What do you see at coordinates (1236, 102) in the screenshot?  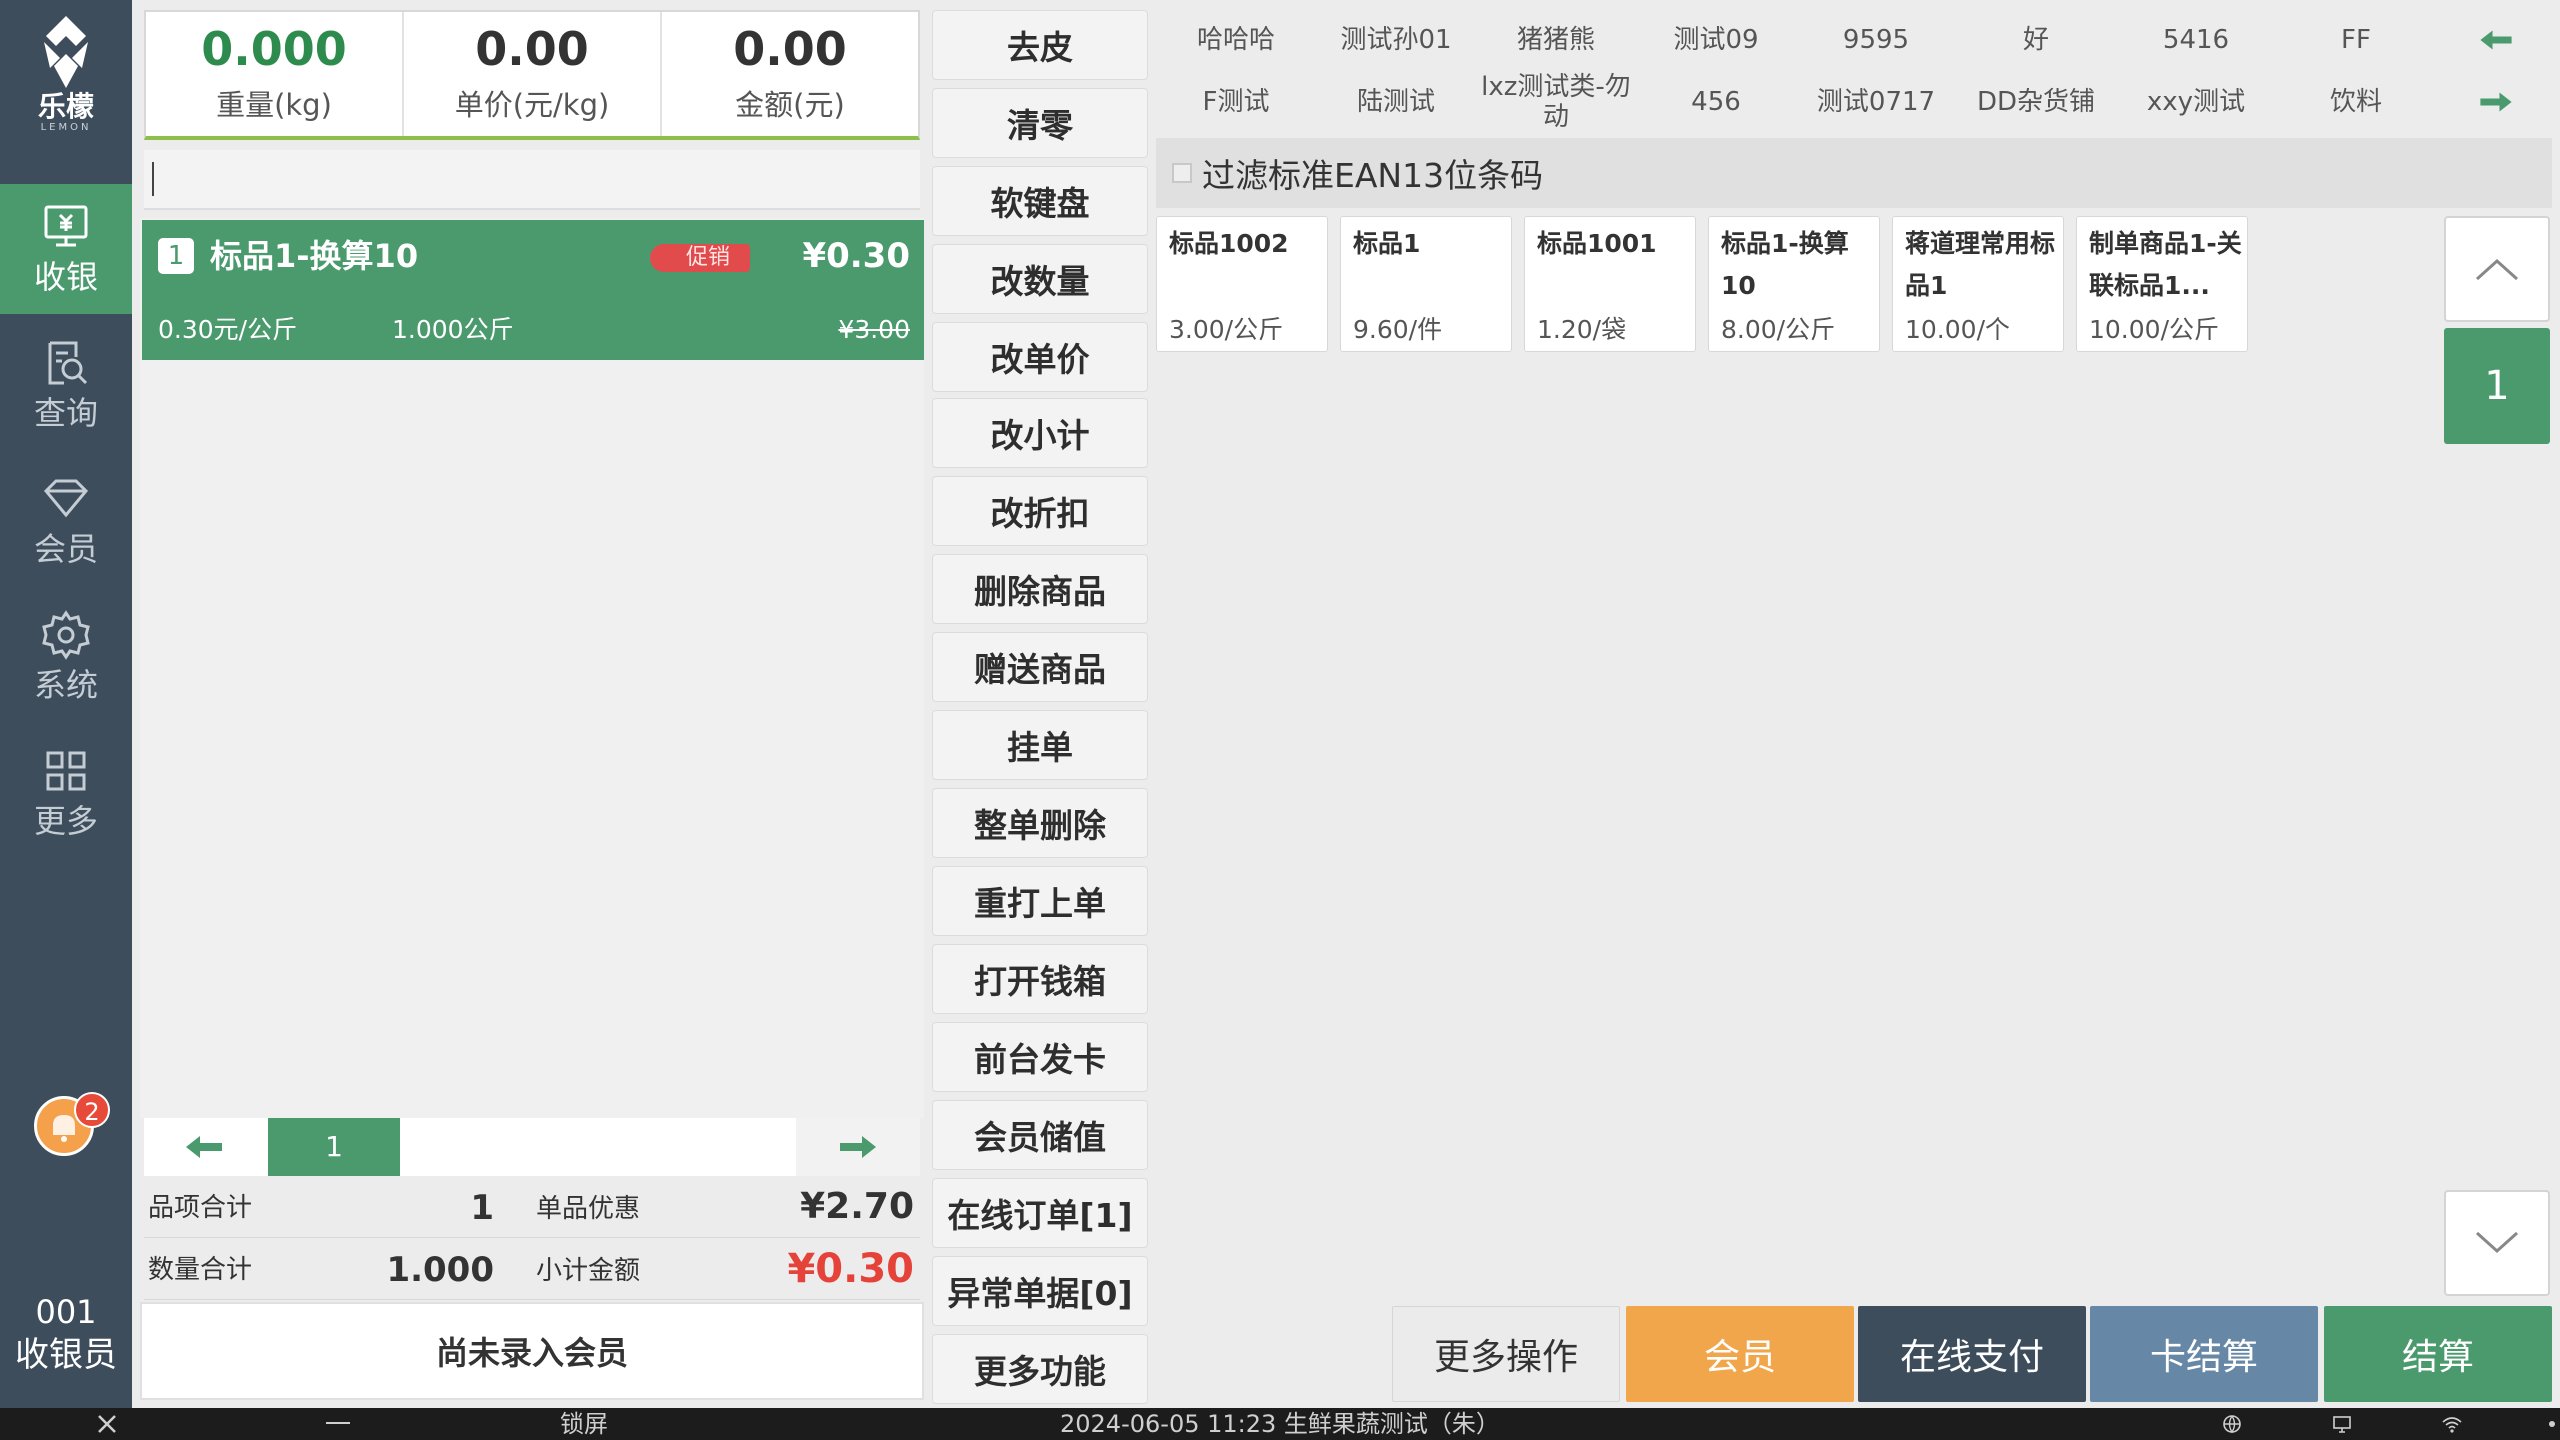 I see `category-tab: F测试` at bounding box center [1236, 102].